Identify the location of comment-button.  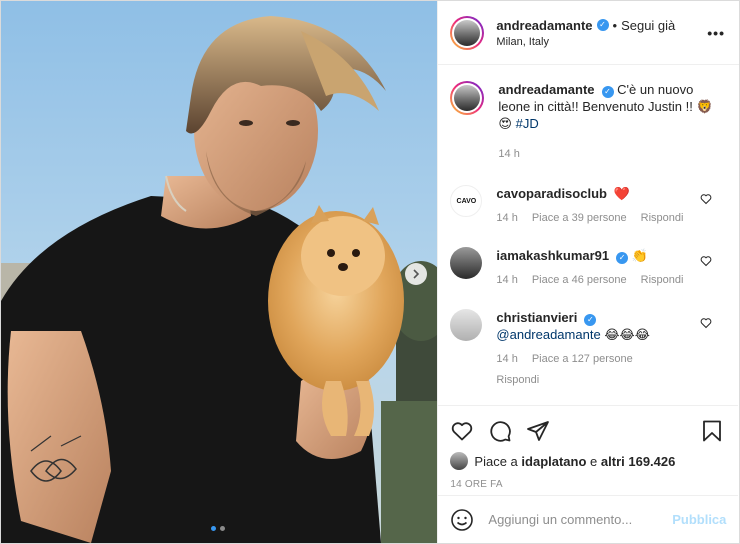
(500, 431).